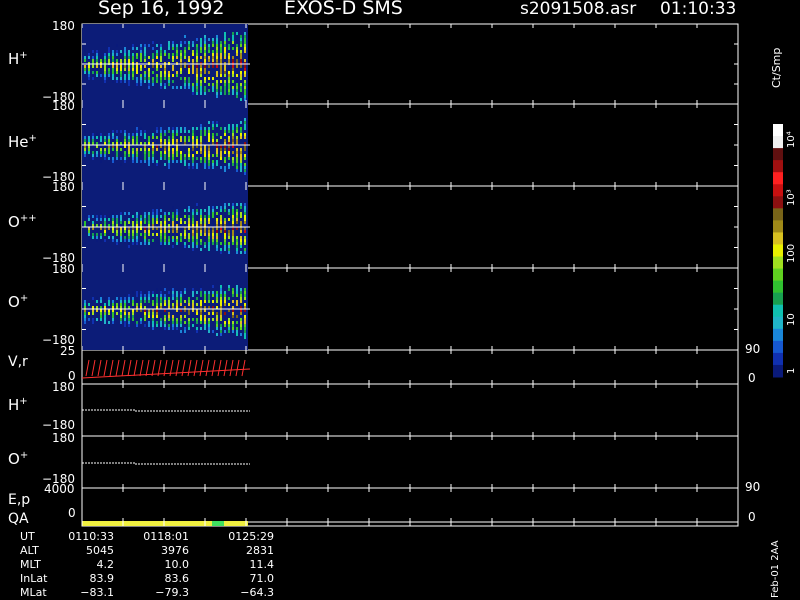 The width and height of the screenshot is (800, 600). What do you see at coordinates (778, 251) in the screenshot?
I see `colorbar` at bounding box center [778, 251].